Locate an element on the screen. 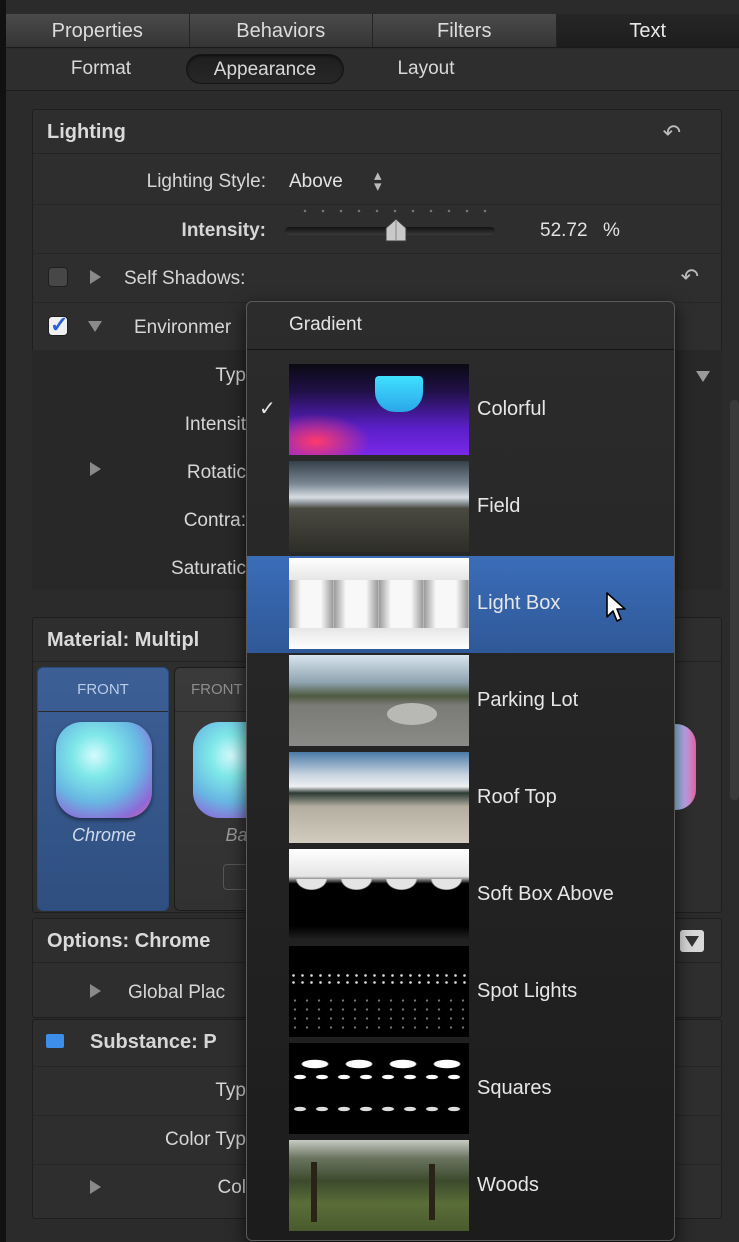 Image resolution: width=739 pixels, height=1242 pixels. intensity-value: 52.72 is located at coordinates (564, 231).